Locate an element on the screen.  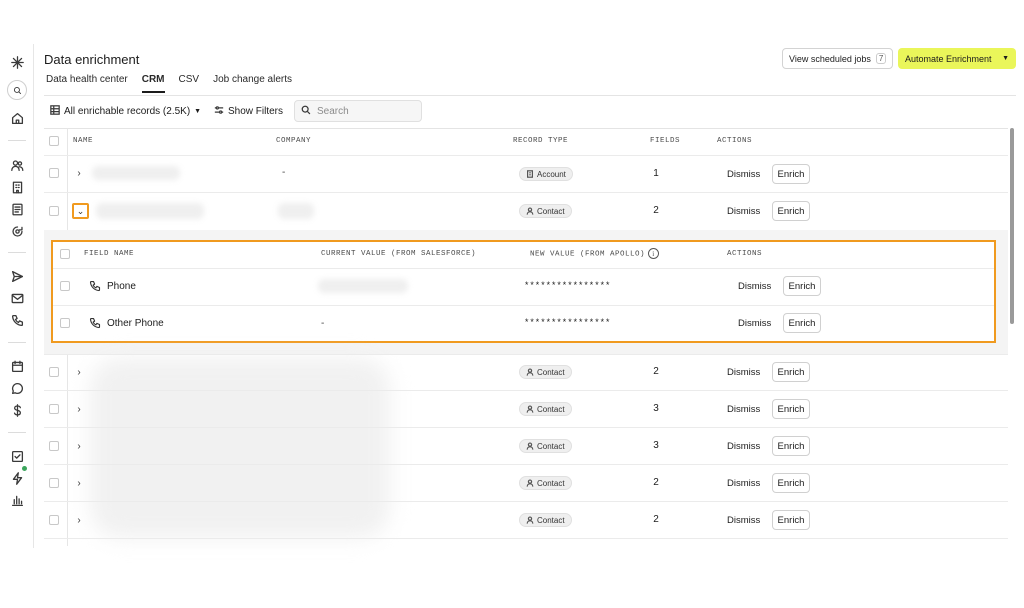
analytics-icon is located at coordinates (17, 500).